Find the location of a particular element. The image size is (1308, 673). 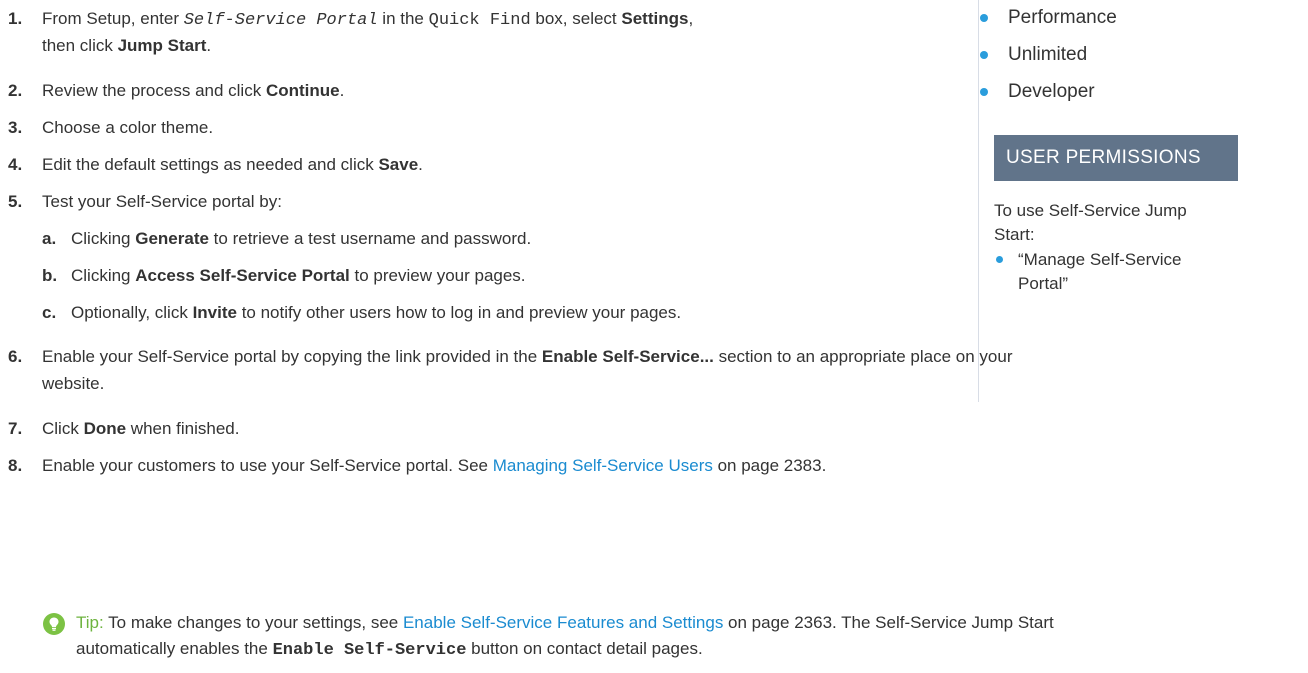

step-text: box, select is located at coordinates (576, 18).